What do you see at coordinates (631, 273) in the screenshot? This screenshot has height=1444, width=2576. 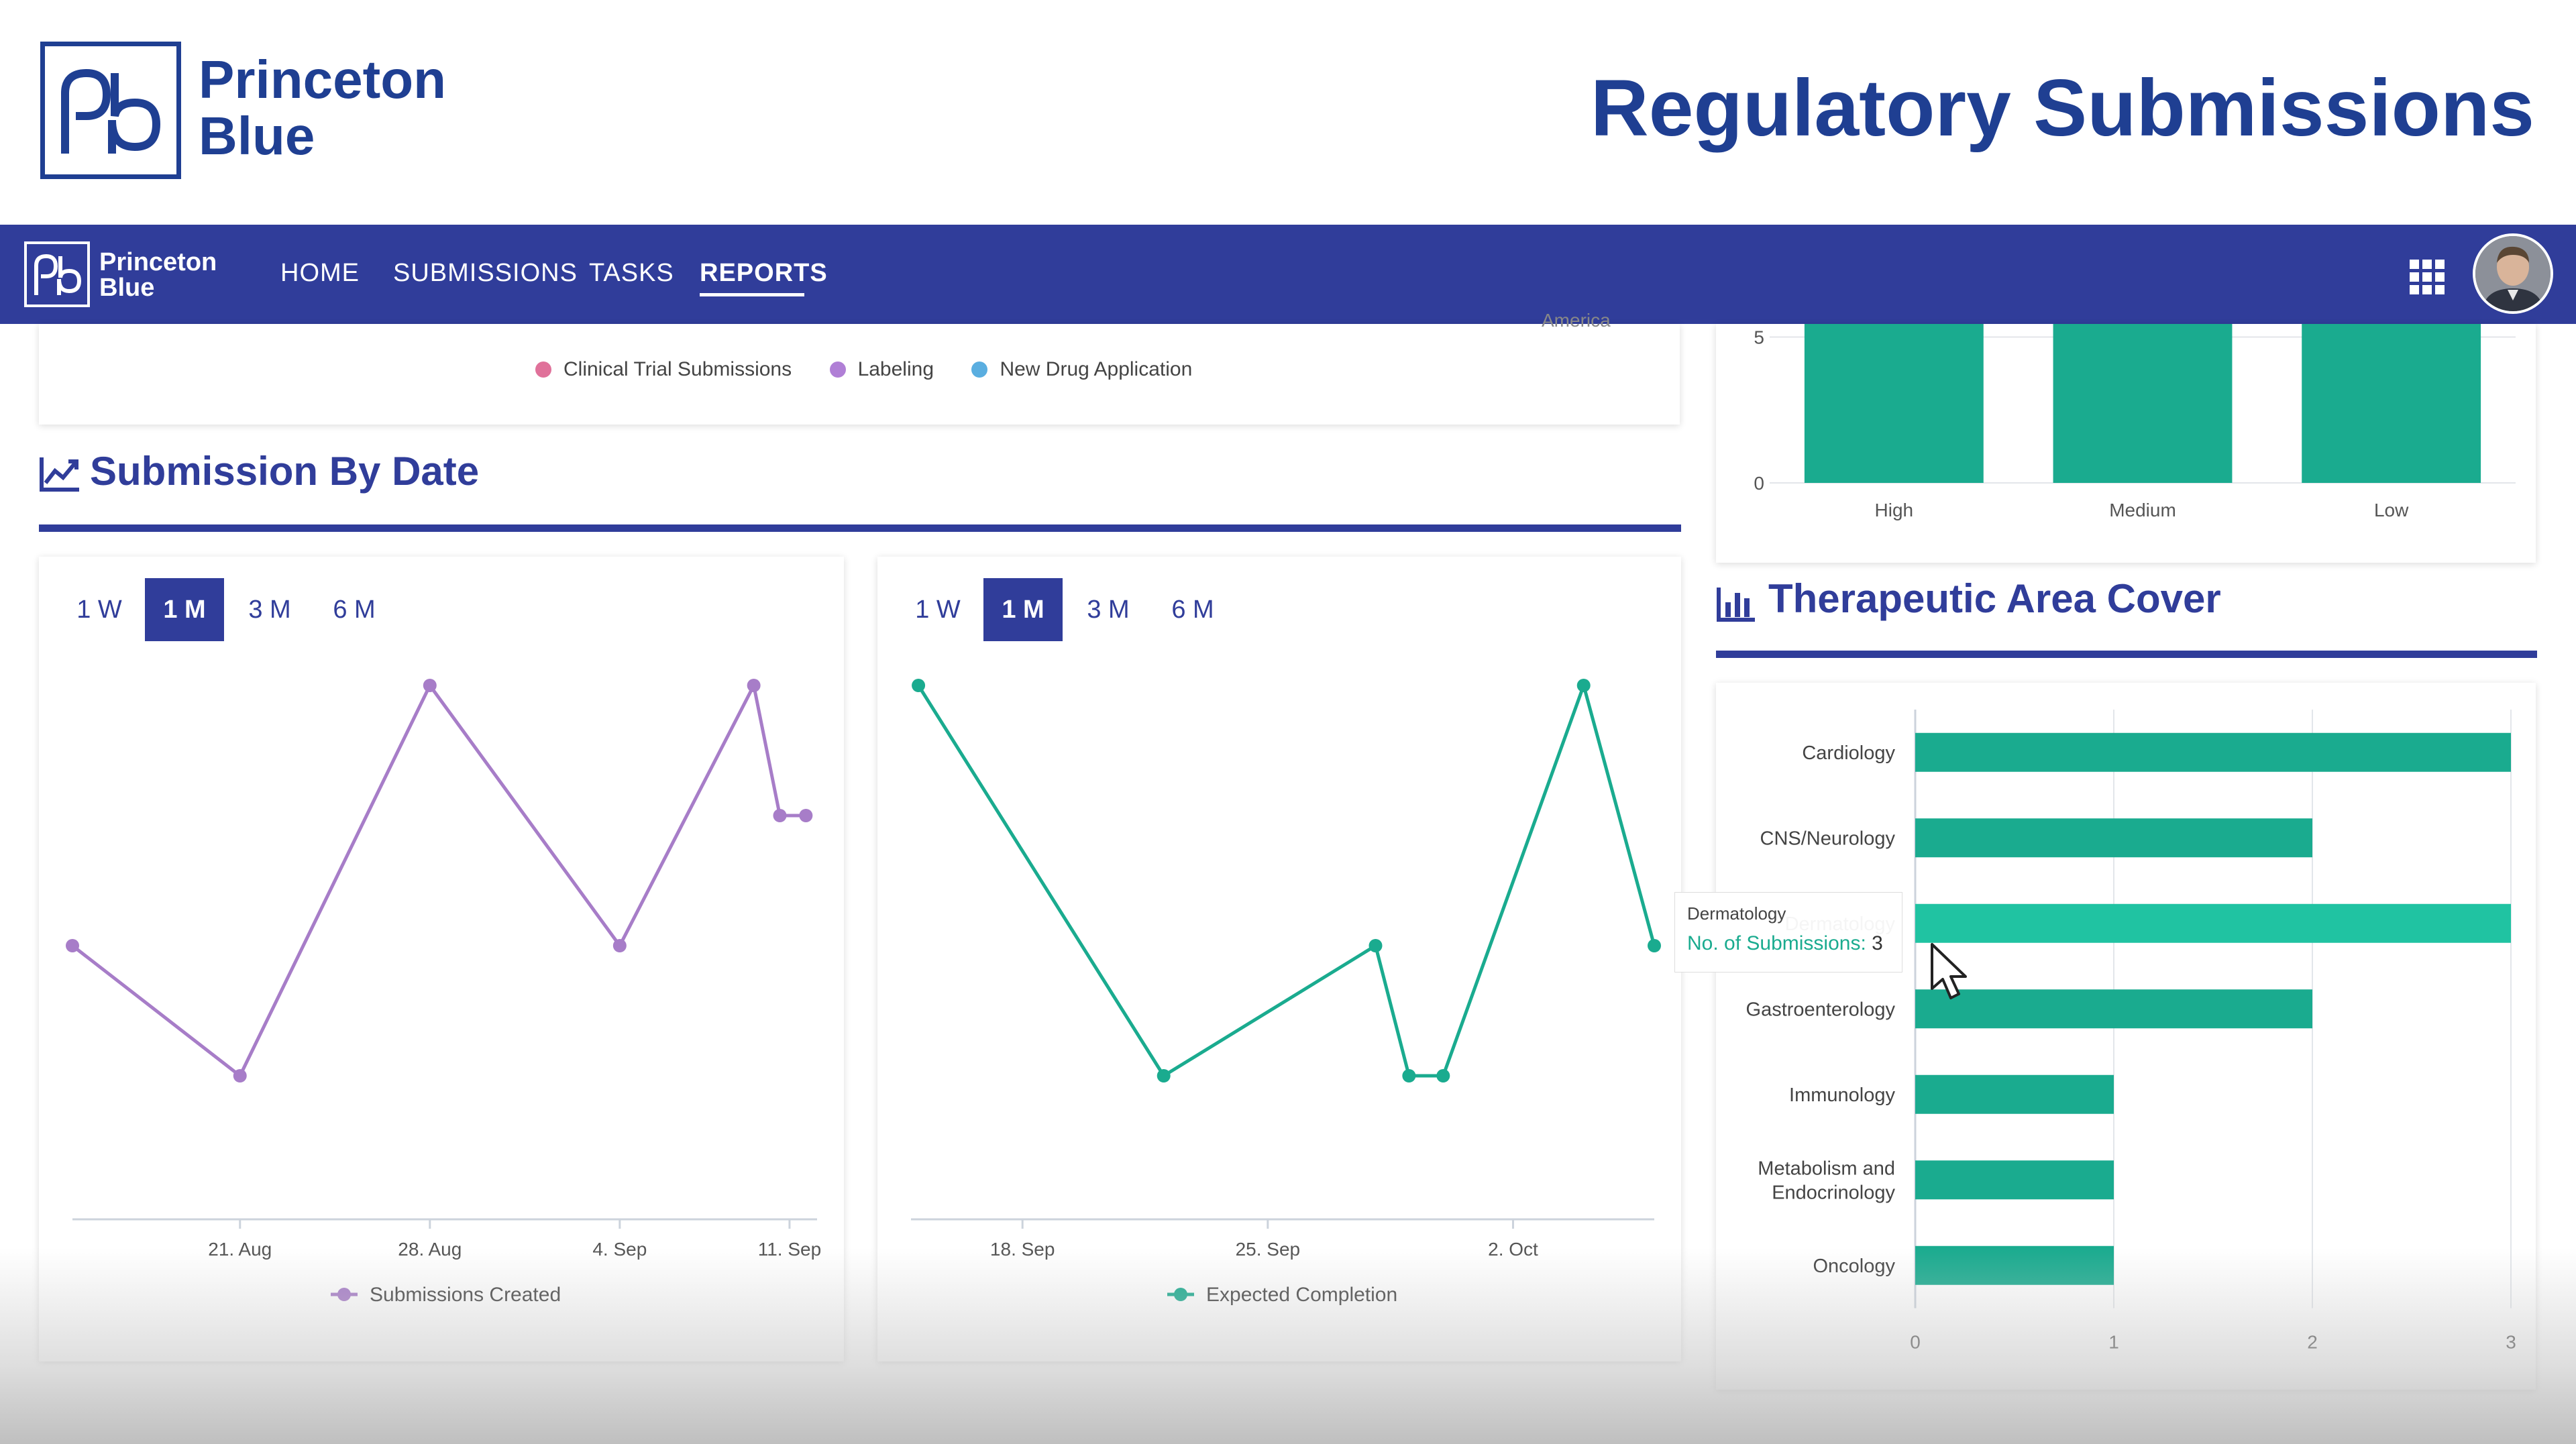 I see `nav-tasks: TASKS` at bounding box center [631, 273].